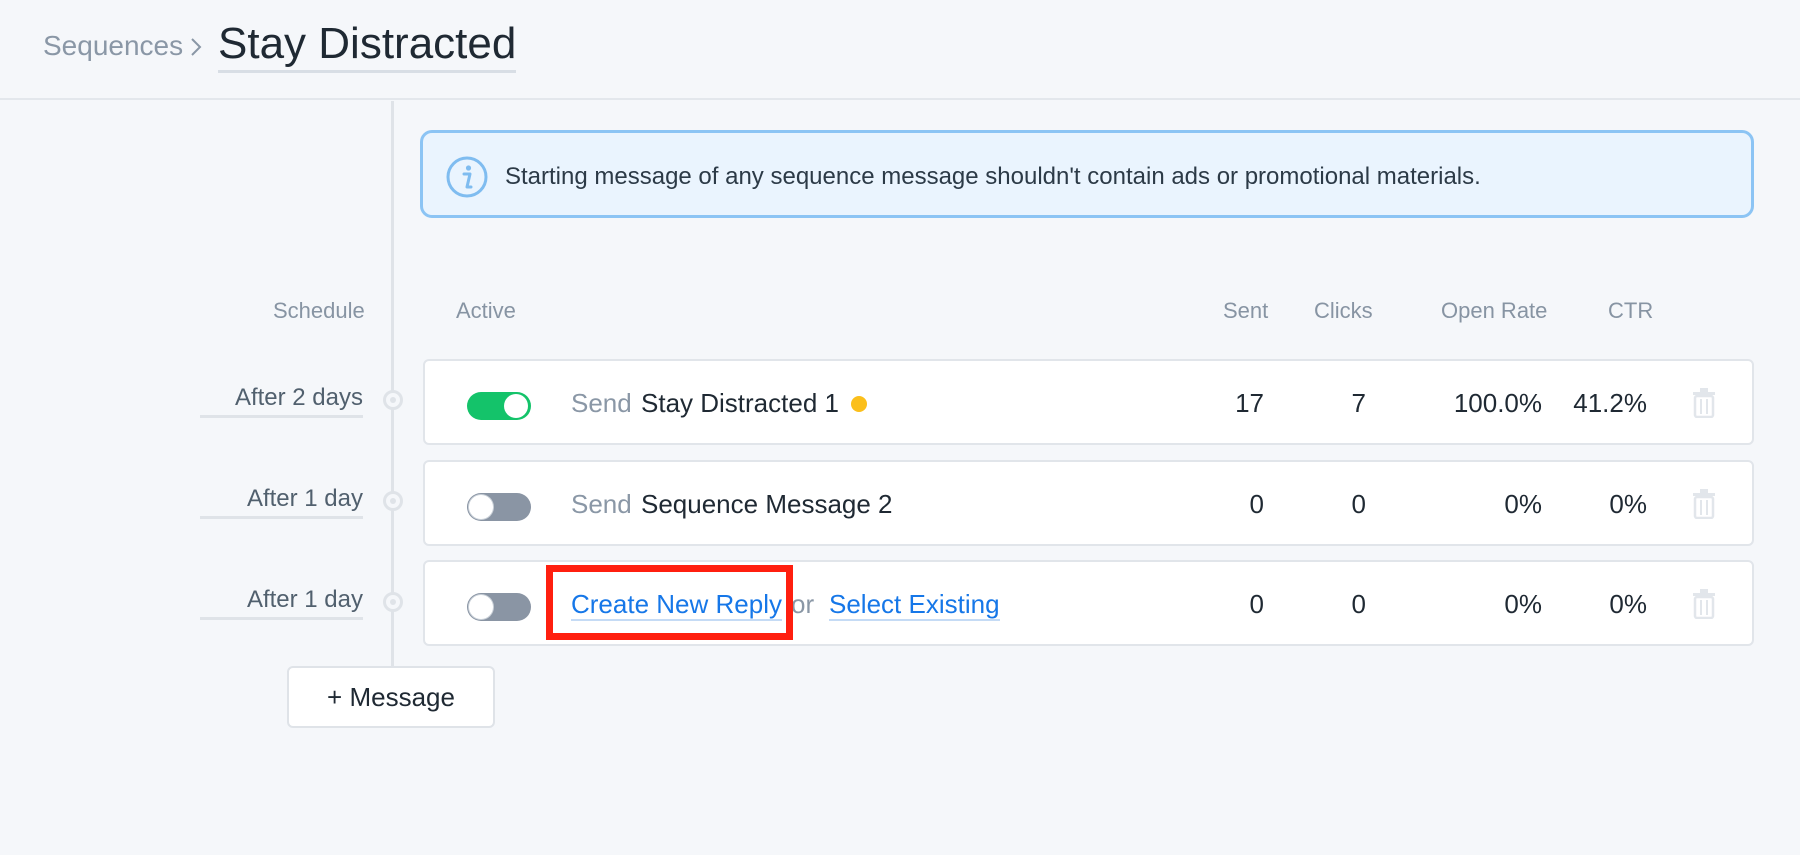 This screenshot has width=1800, height=855. Describe the element at coordinates (486, 310) in the screenshot. I see `column-header-active: Active` at that location.